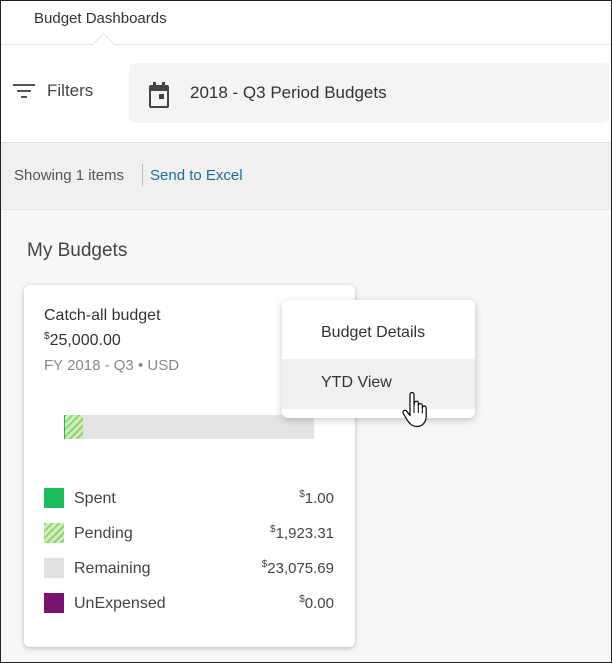  I want to click on legend-row-spent: Spent $1.00, so click(189, 502).